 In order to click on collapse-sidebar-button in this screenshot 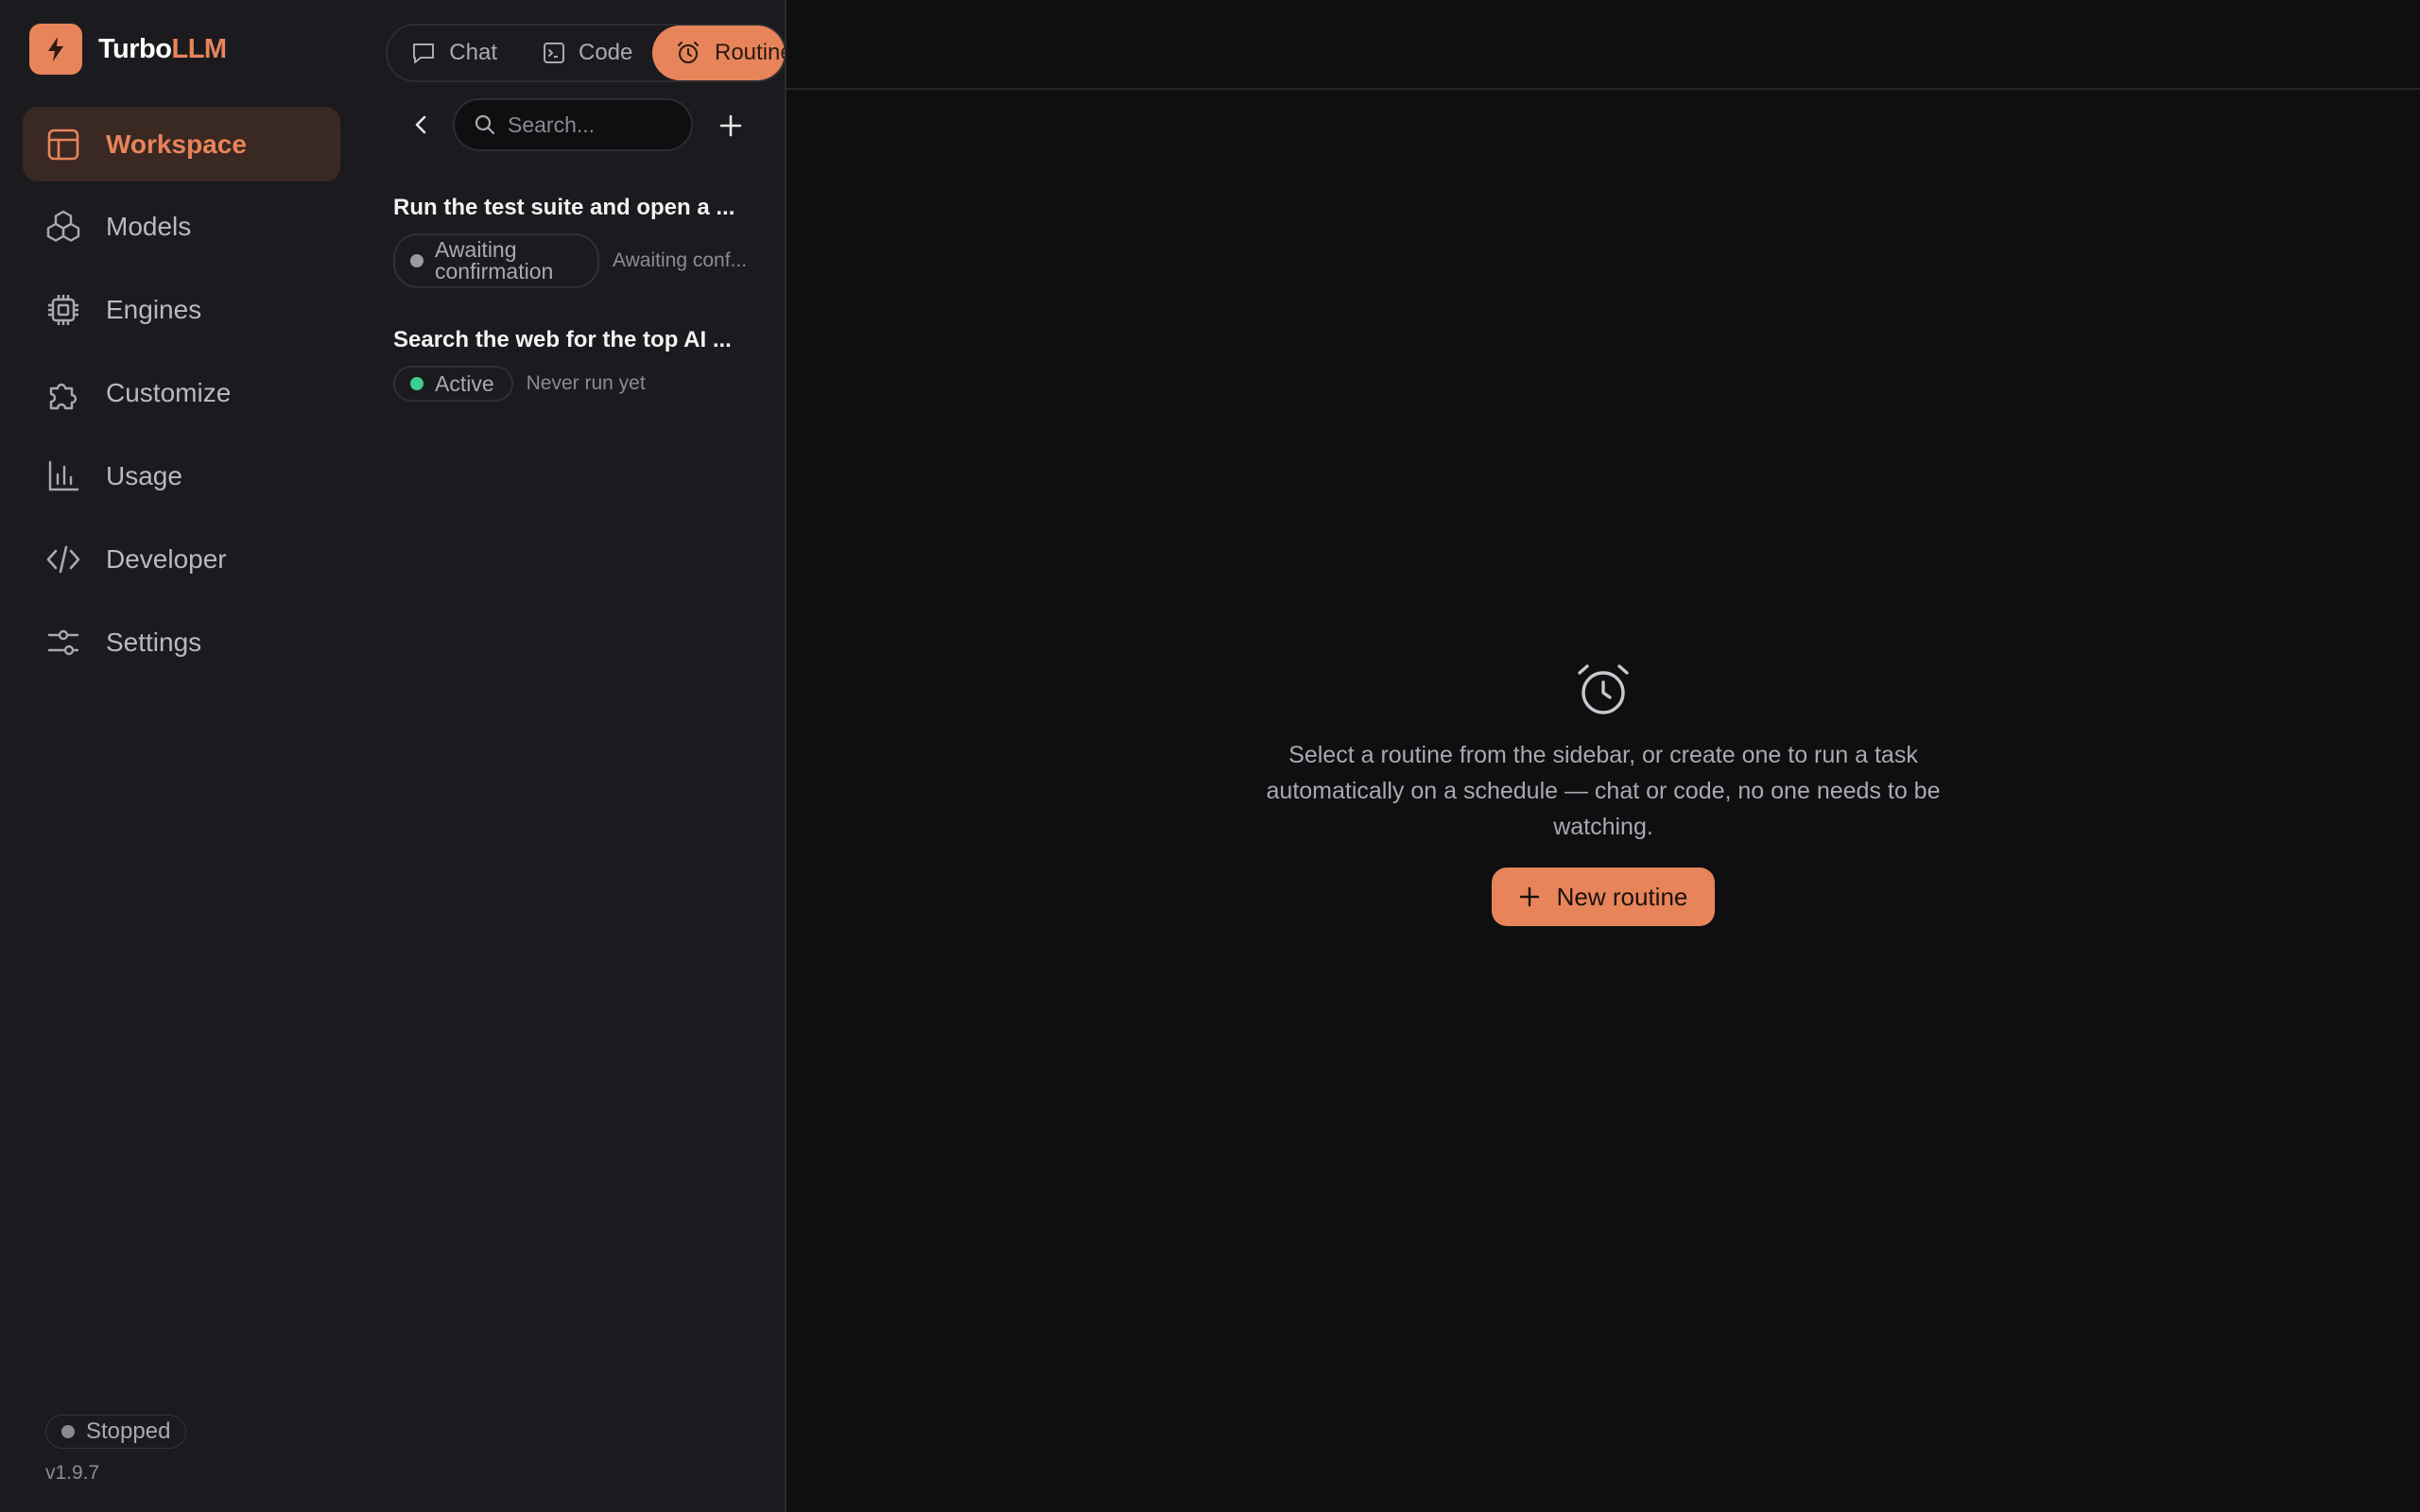, I will do `click(421, 125)`.